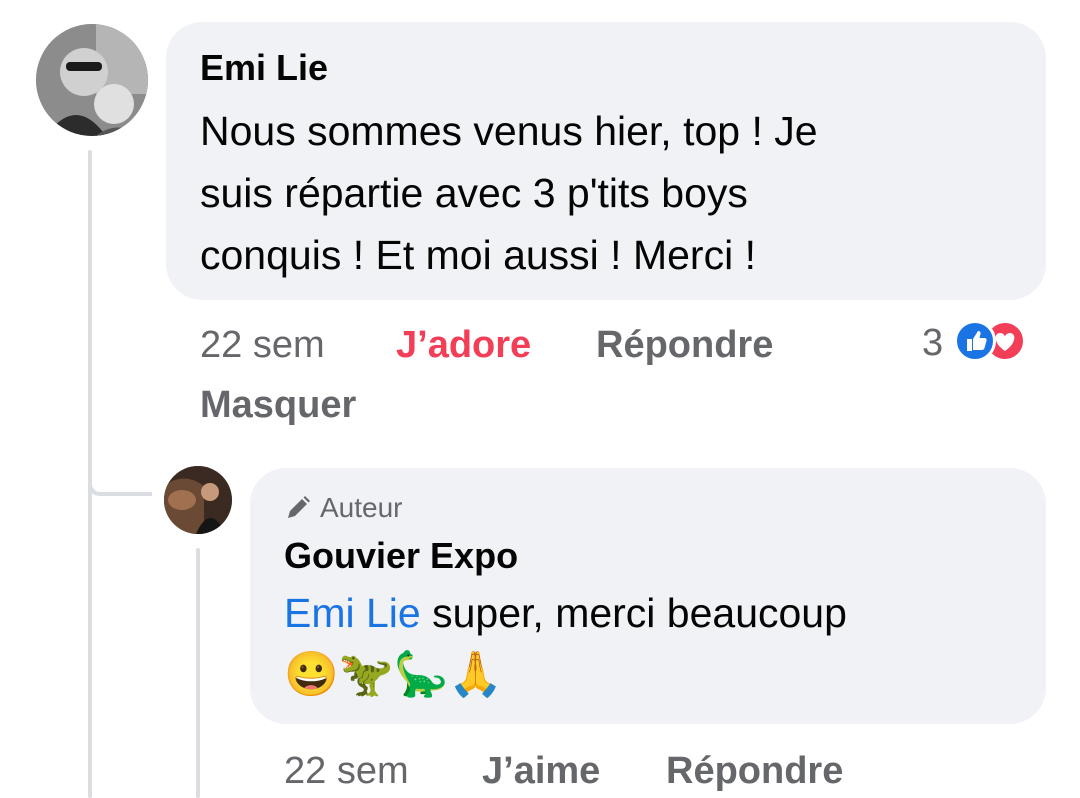 The width and height of the screenshot is (1080, 798). What do you see at coordinates (541, 771) in the screenshot?
I see `like-button: J’aime` at bounding box center [541, 771].